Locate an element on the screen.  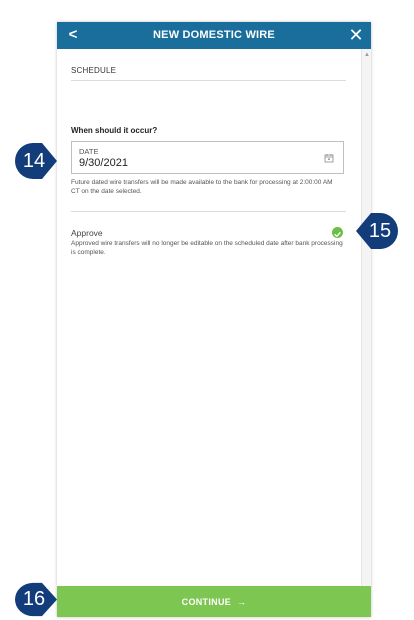
scroll-up-icon: ▲ is located at coordinates (367, 55).